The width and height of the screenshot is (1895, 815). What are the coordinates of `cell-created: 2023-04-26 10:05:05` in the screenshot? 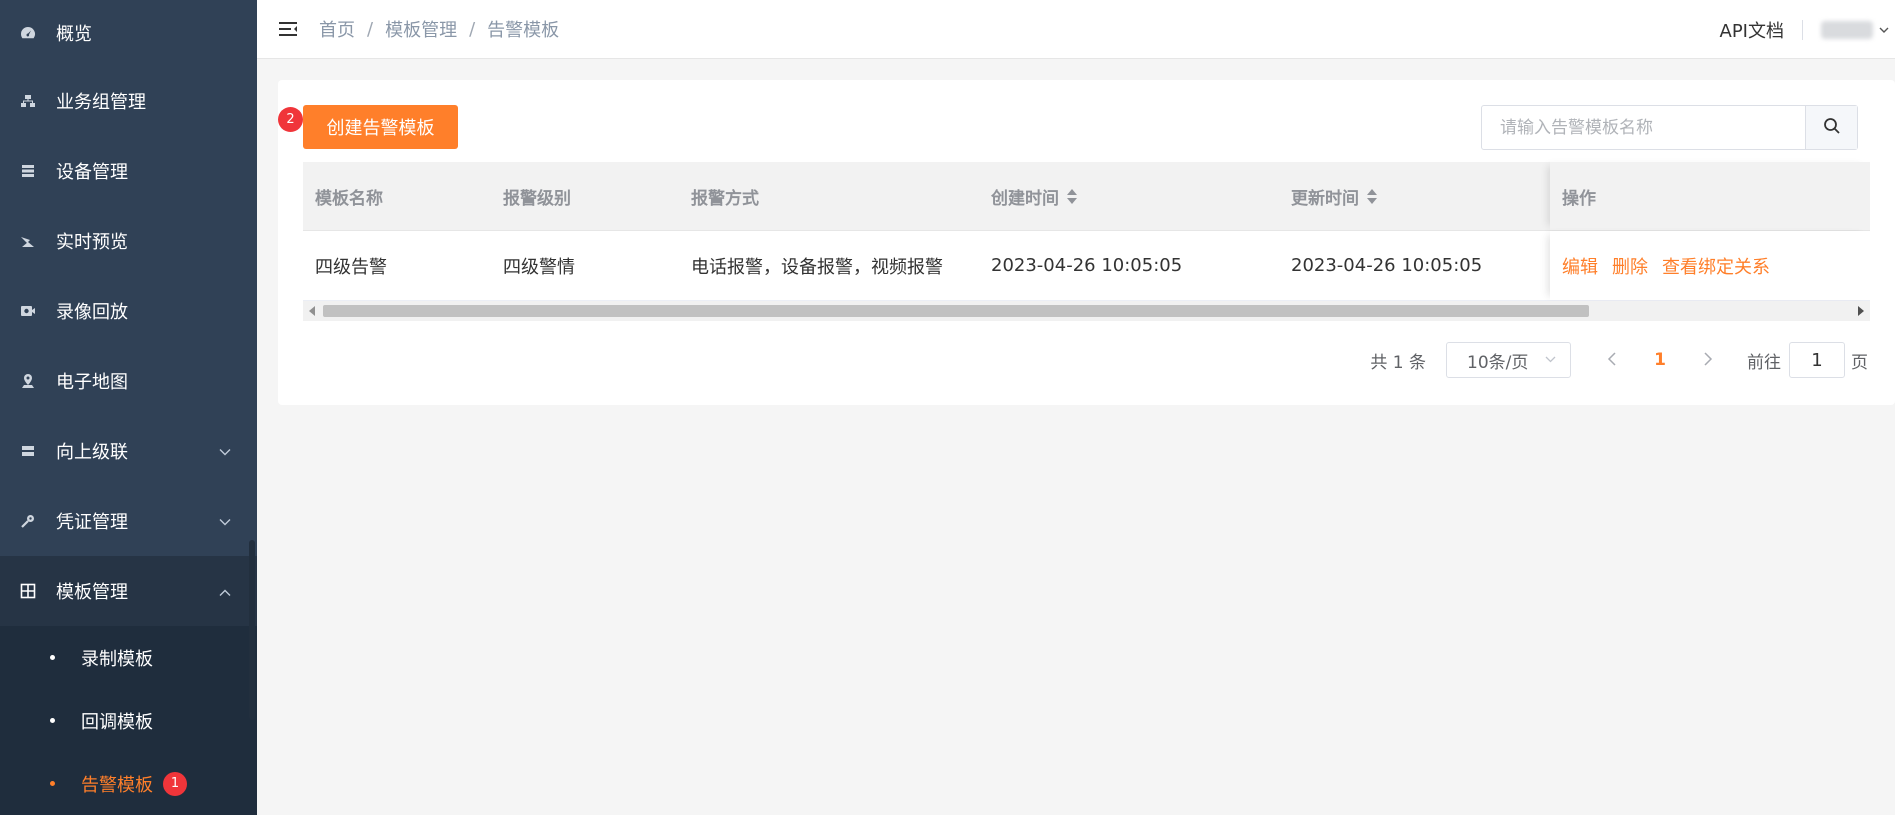 It's located at (1087, 265).